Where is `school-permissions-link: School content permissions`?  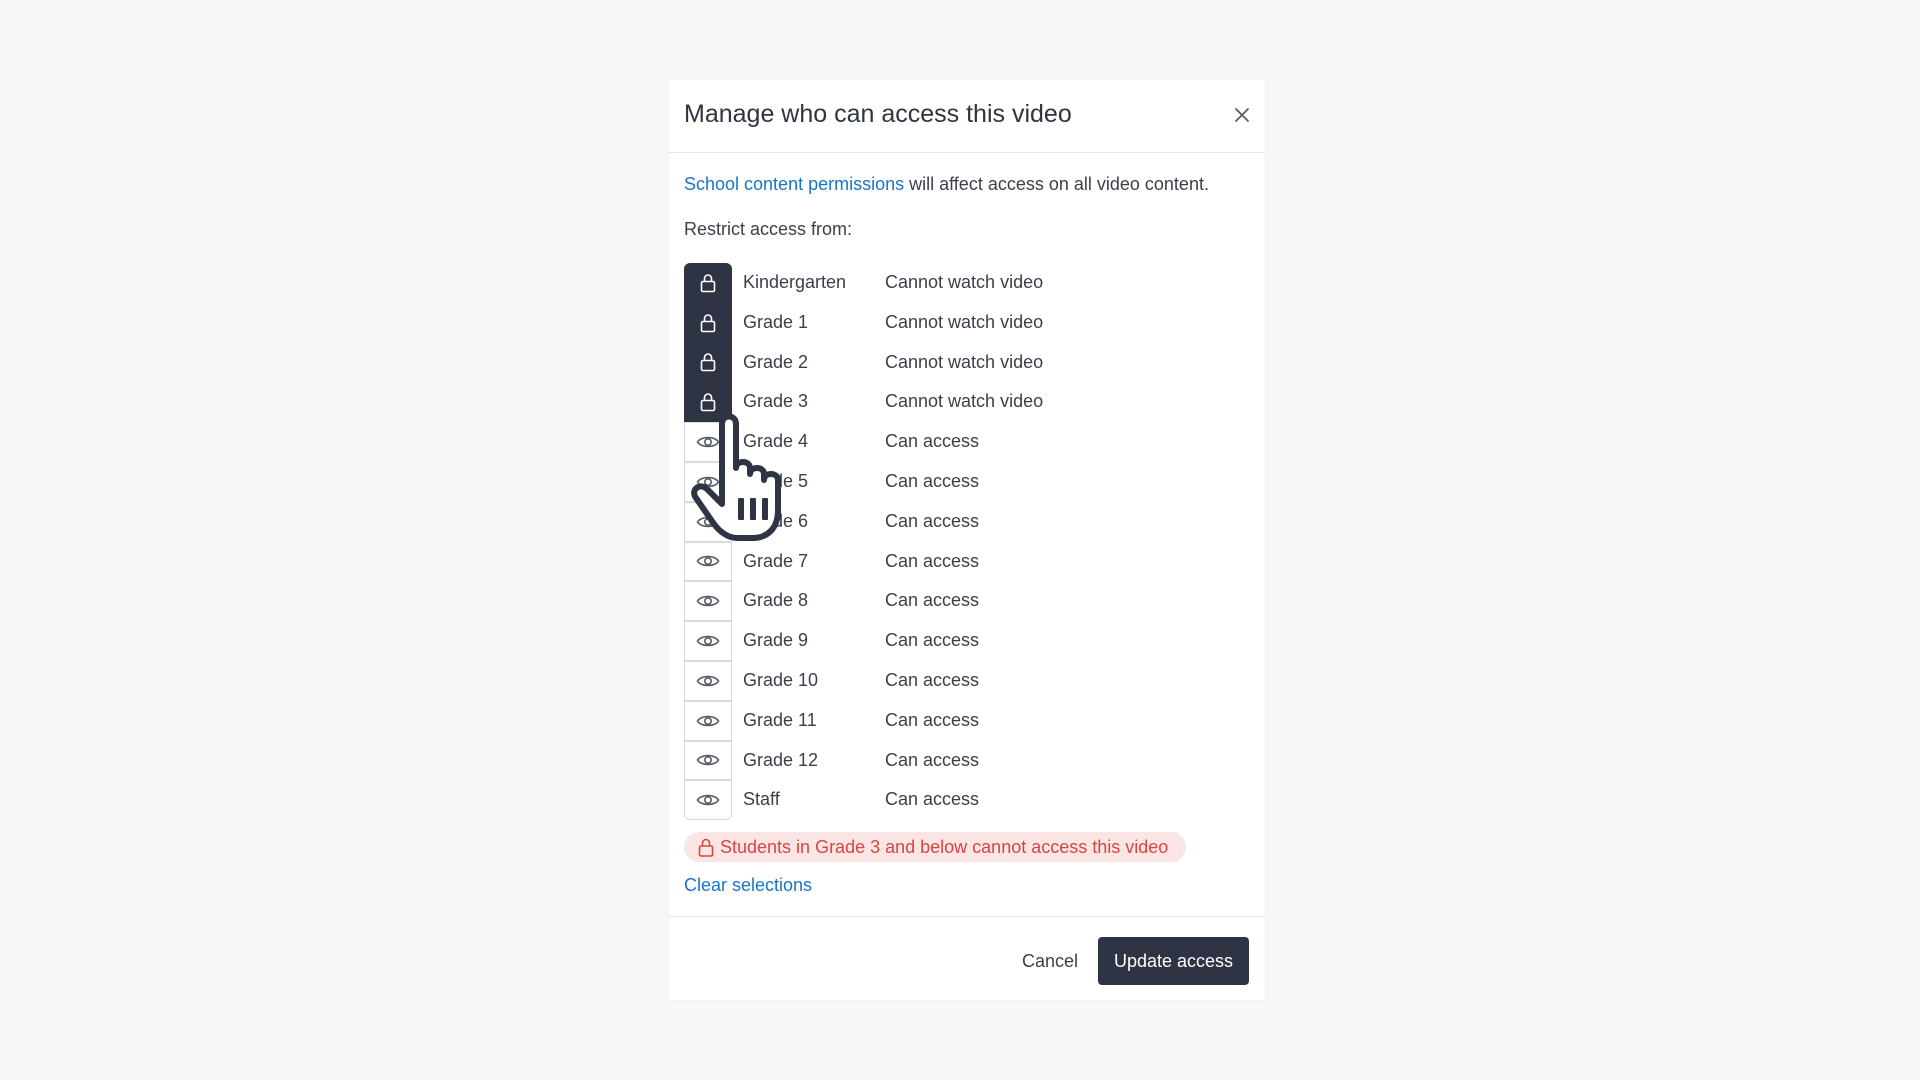 school-permissions-link: School content permissions is located at coordinates (794, 184).